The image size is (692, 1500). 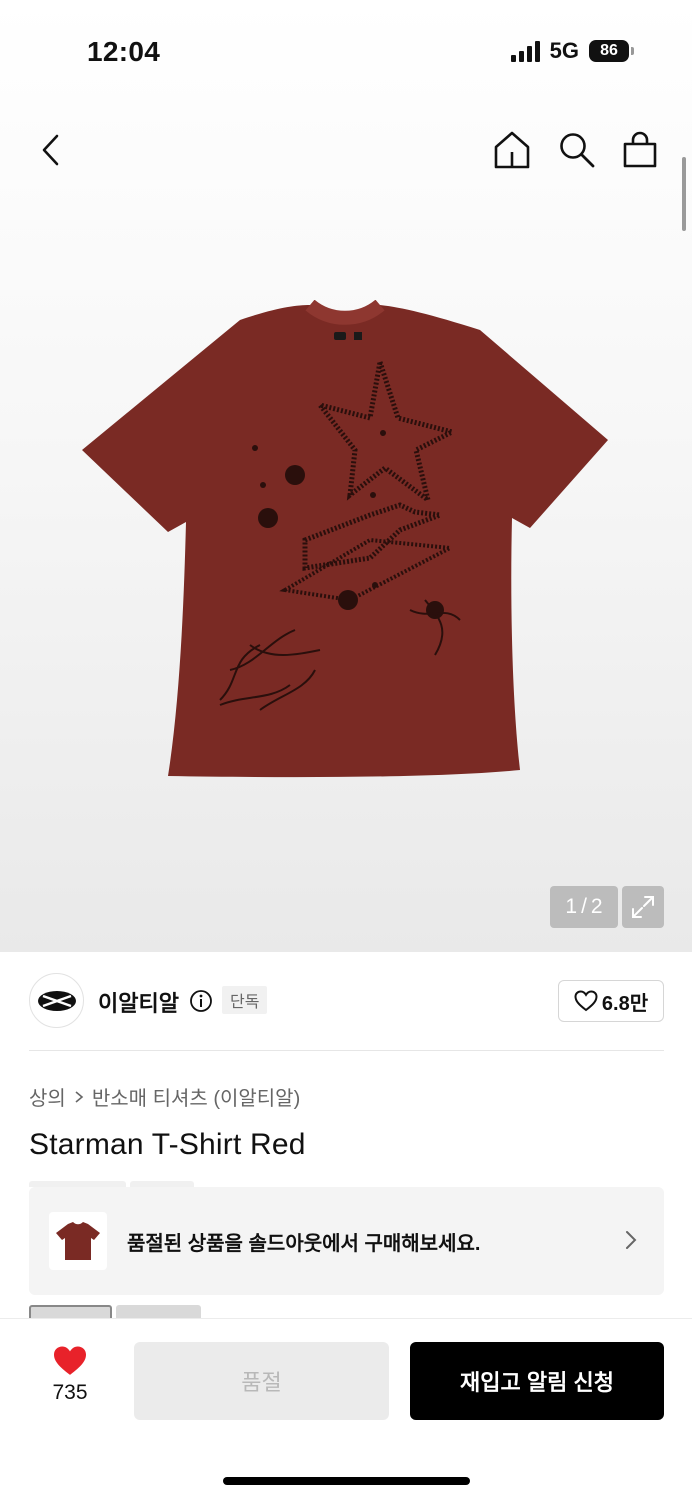 What do you see at coordinates (167, 1144) in the screenshot?
I see `product-title: Starman T-Shirt Red` at bounding box center [167, 1144].